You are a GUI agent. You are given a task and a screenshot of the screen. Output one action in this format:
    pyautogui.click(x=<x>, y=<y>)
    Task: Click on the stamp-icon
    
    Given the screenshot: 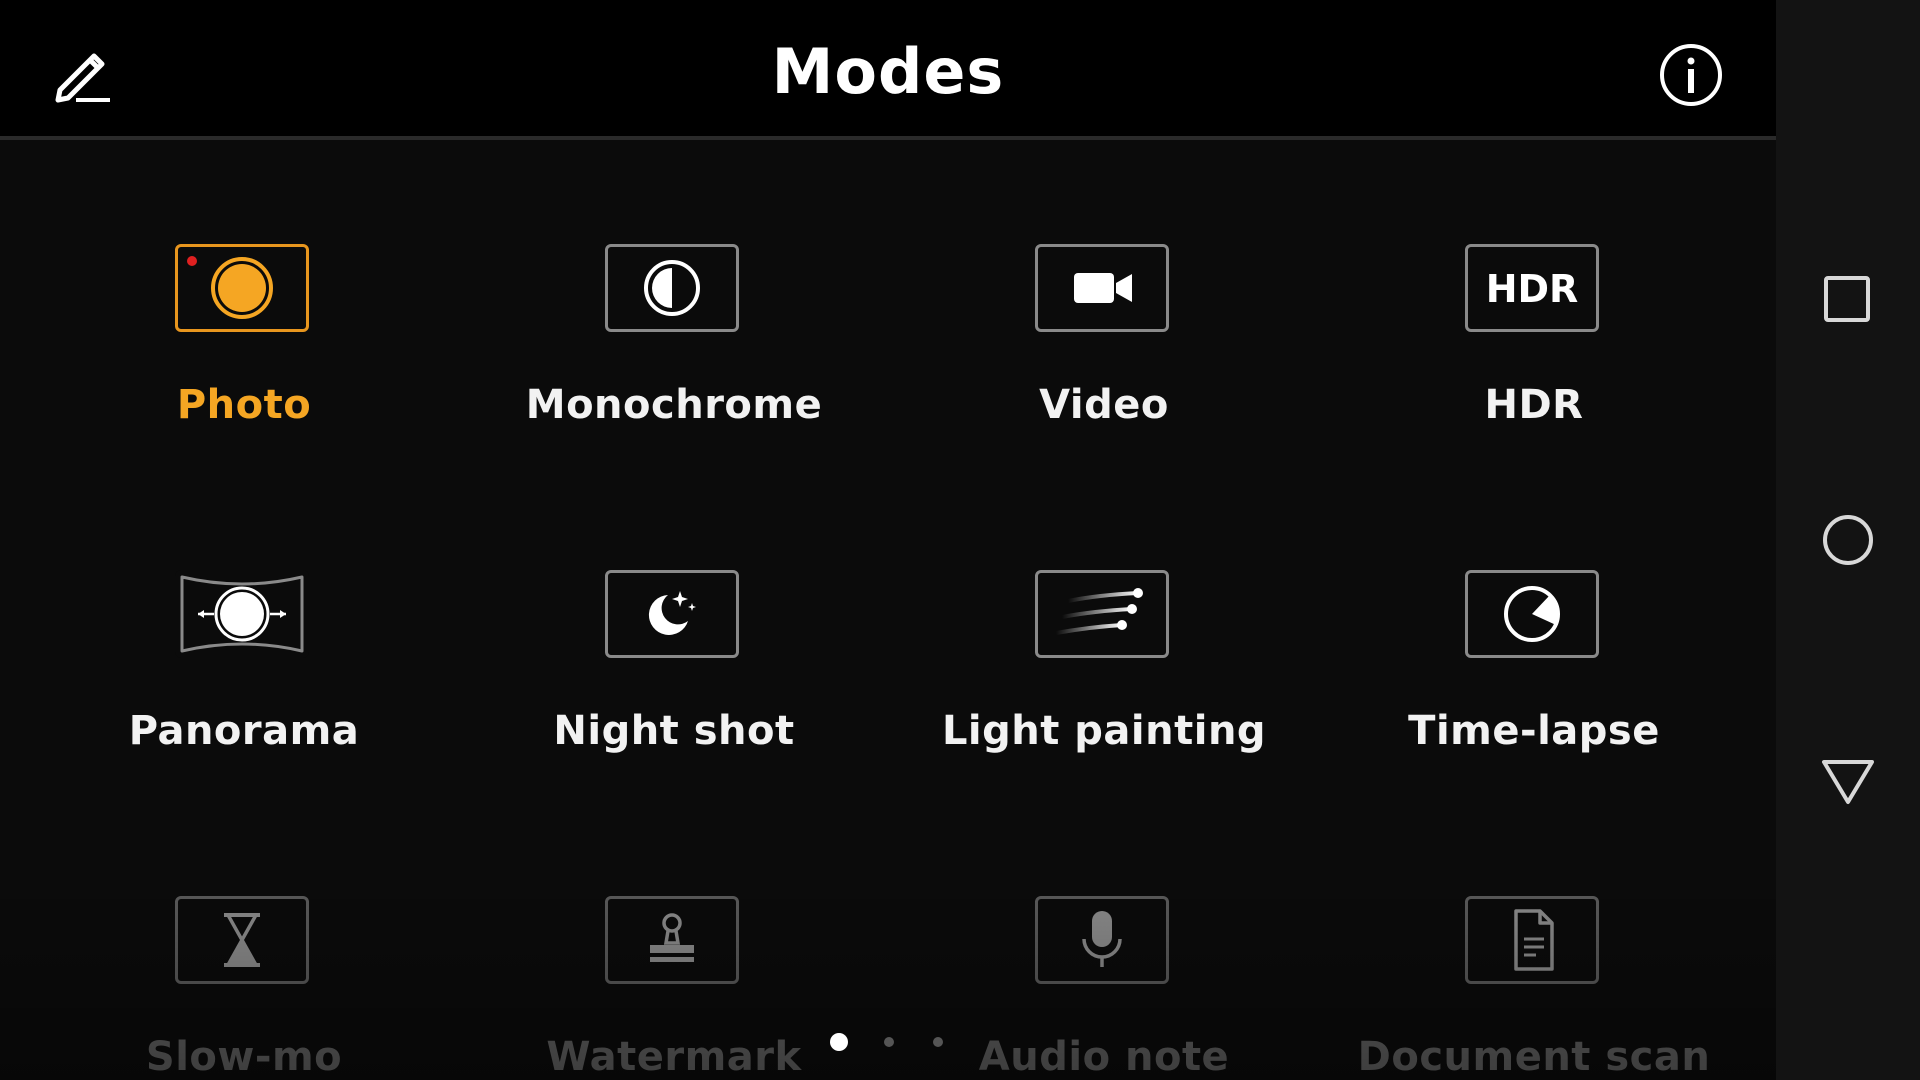 What is the action you would take?
    pyautogui.click(x=672, y=937)
    